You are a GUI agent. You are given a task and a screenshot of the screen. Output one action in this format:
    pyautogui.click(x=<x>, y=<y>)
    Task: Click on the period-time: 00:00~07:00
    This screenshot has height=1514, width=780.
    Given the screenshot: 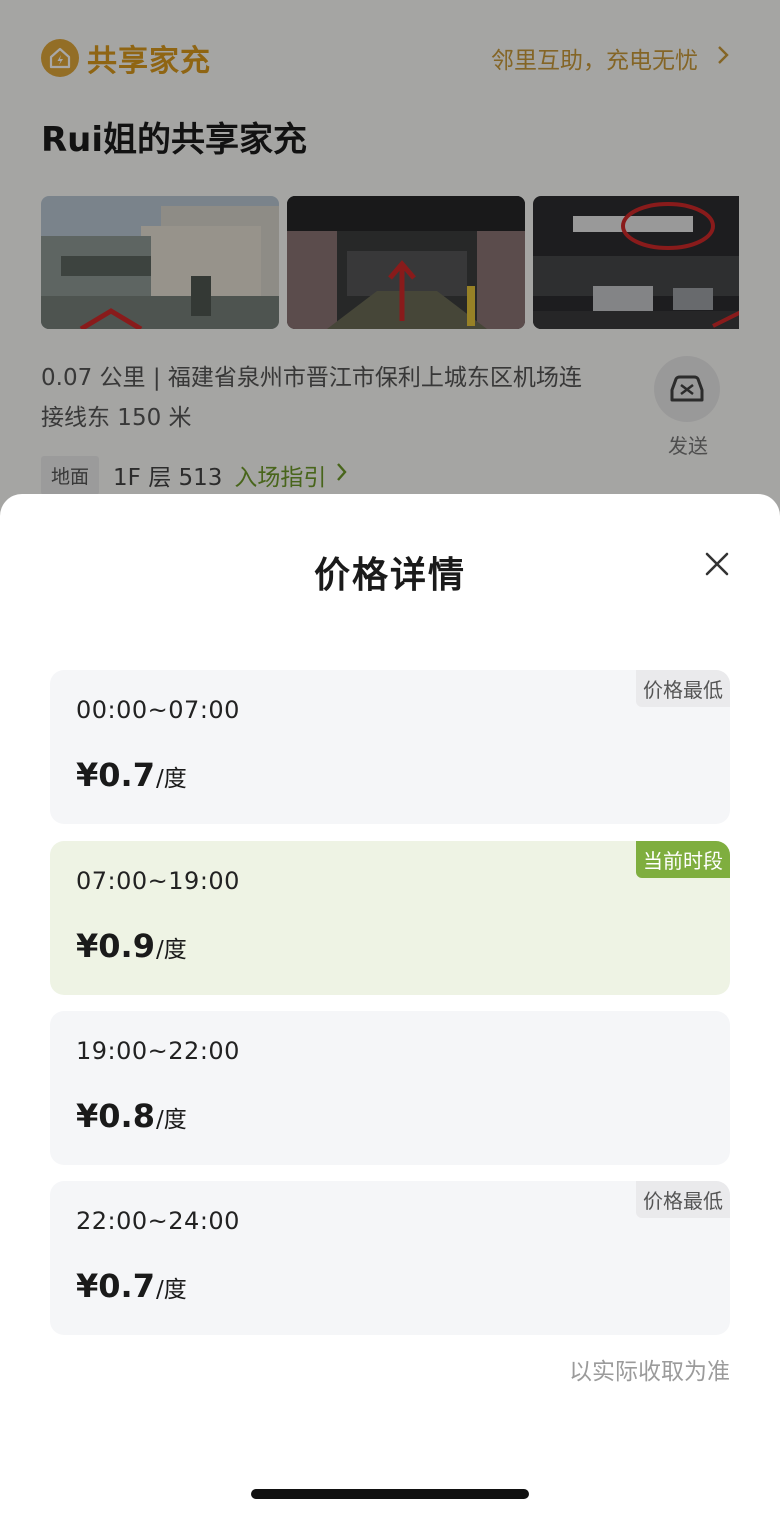 What is the action you would take?
    pyautogui.click(x=158, y=710)
    